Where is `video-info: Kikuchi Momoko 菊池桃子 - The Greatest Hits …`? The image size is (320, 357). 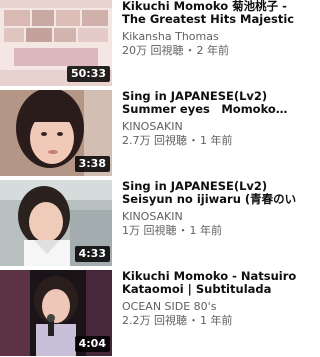 video-info: Kikuchi Momoko 菊池桃子 - The Greatest Hits … is located at coordinates (212, 29).